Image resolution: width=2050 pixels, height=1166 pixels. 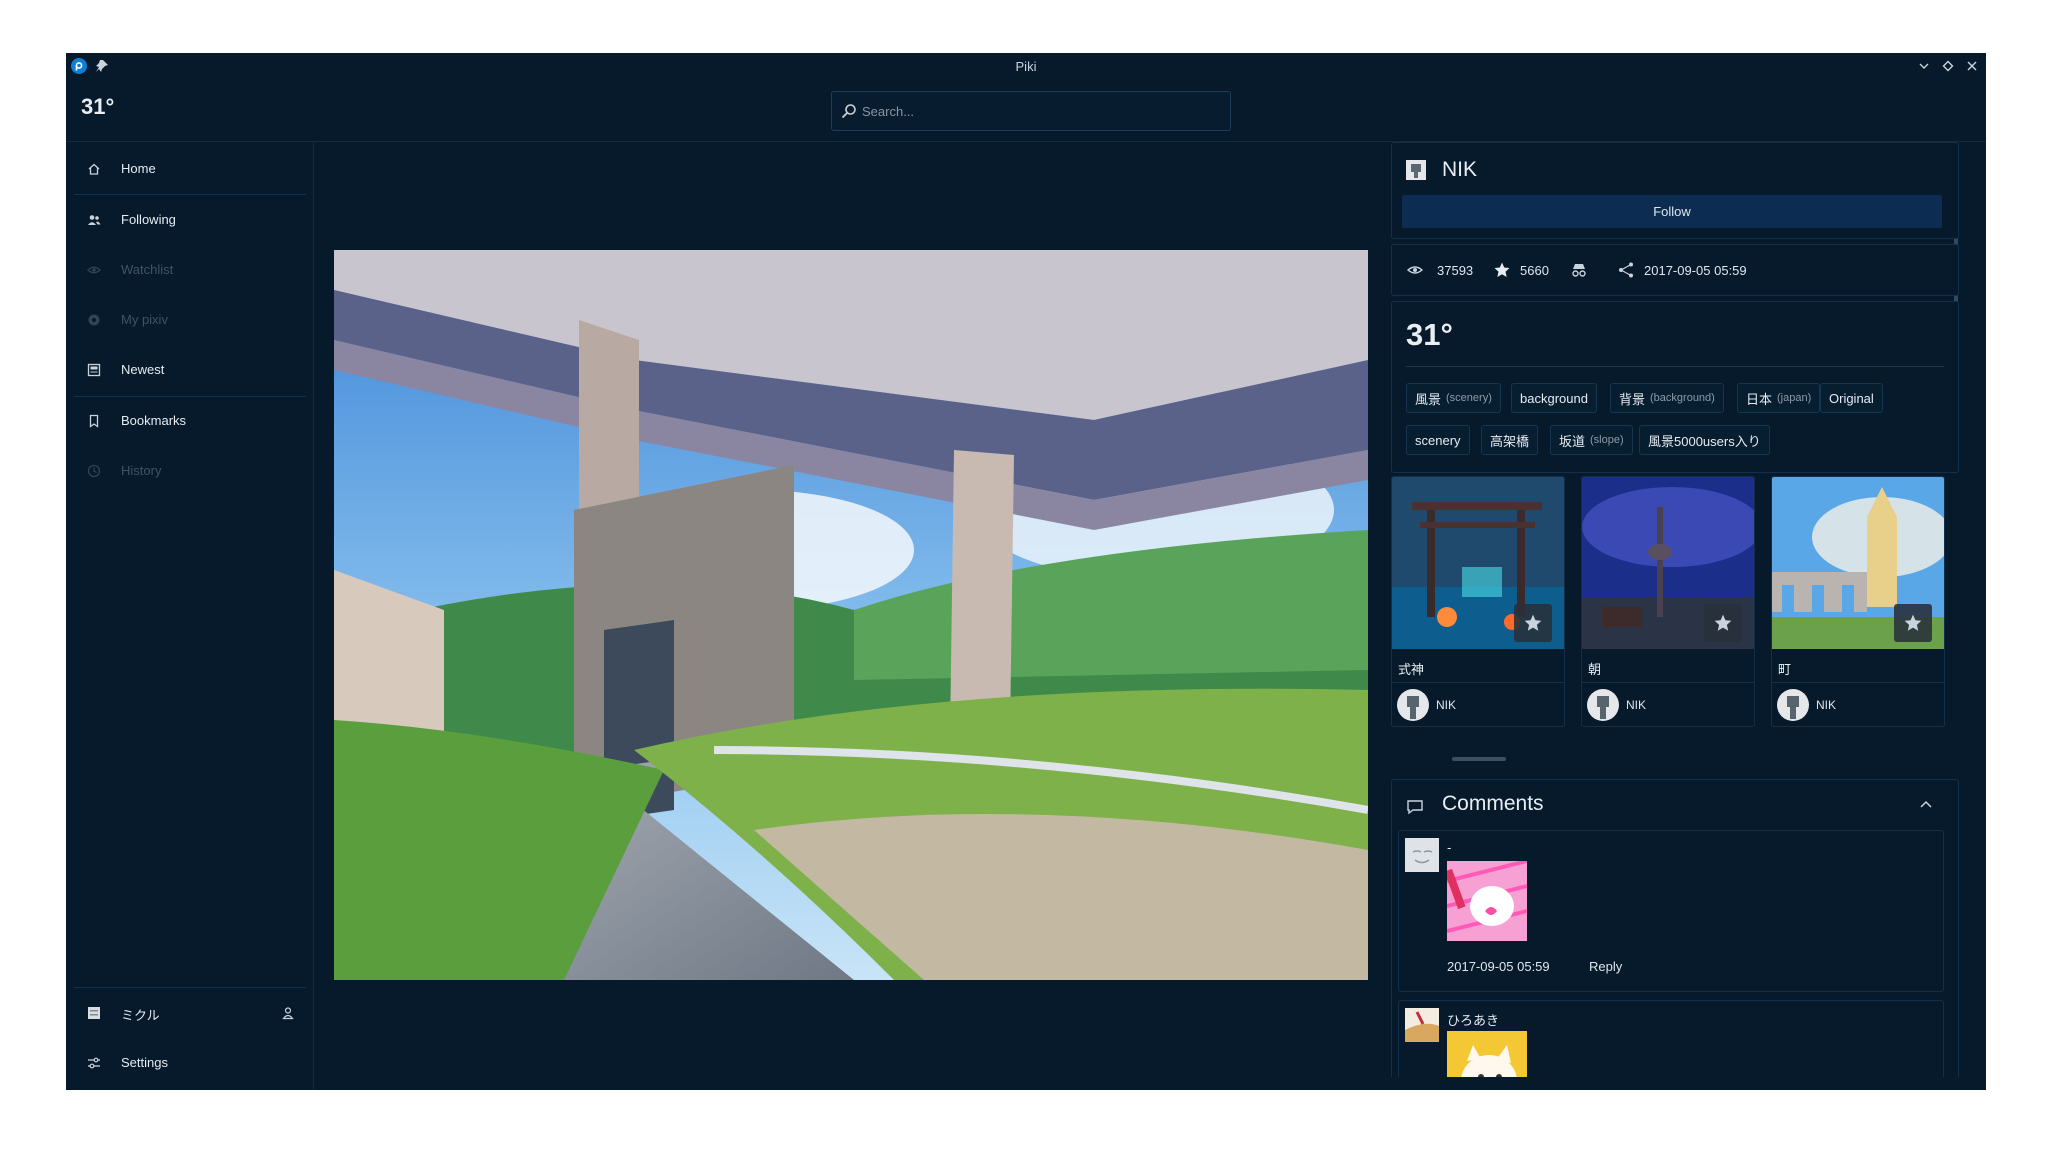 What do you see at coordinates (1671, 1038) in the screenshot?
I see `comment-item: ひろあき` at bounding box center [1671, 1038].